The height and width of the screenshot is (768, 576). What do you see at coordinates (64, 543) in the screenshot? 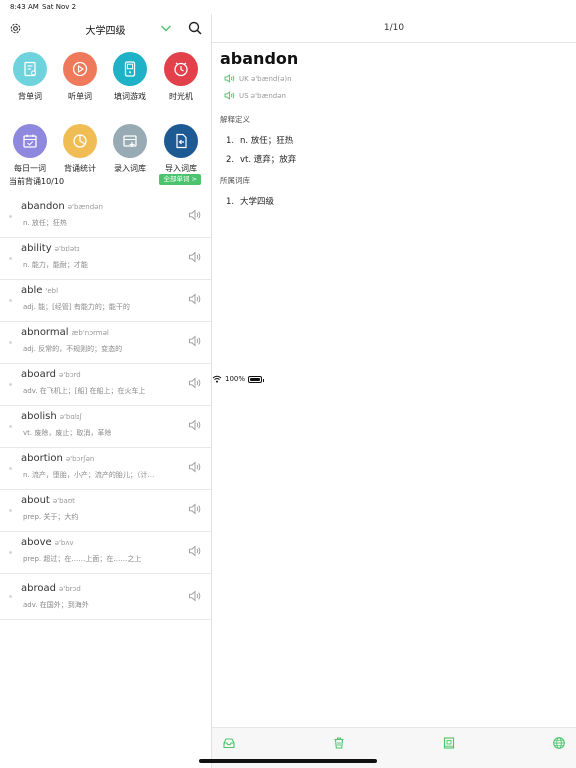
I see `word-phonetic: ə'bʌv` at bounding box center [64, 543].